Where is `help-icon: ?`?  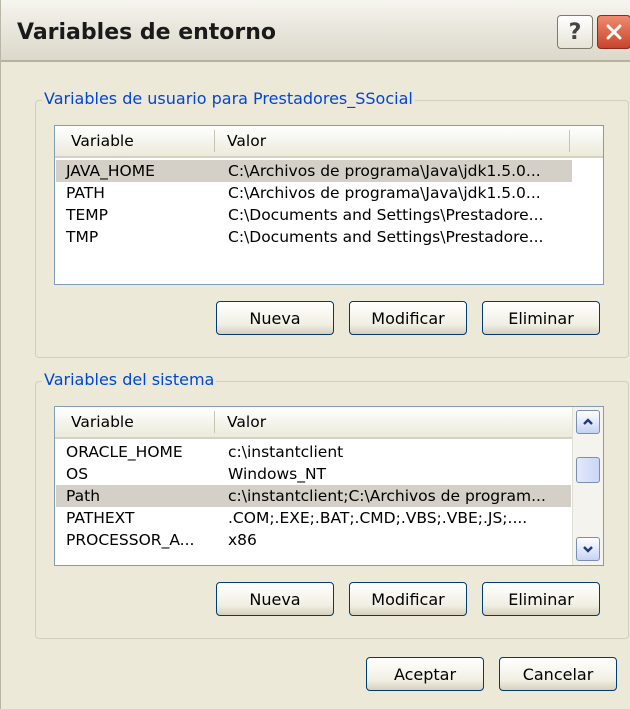 help-icon: ? is located at coordinates (575, 32).